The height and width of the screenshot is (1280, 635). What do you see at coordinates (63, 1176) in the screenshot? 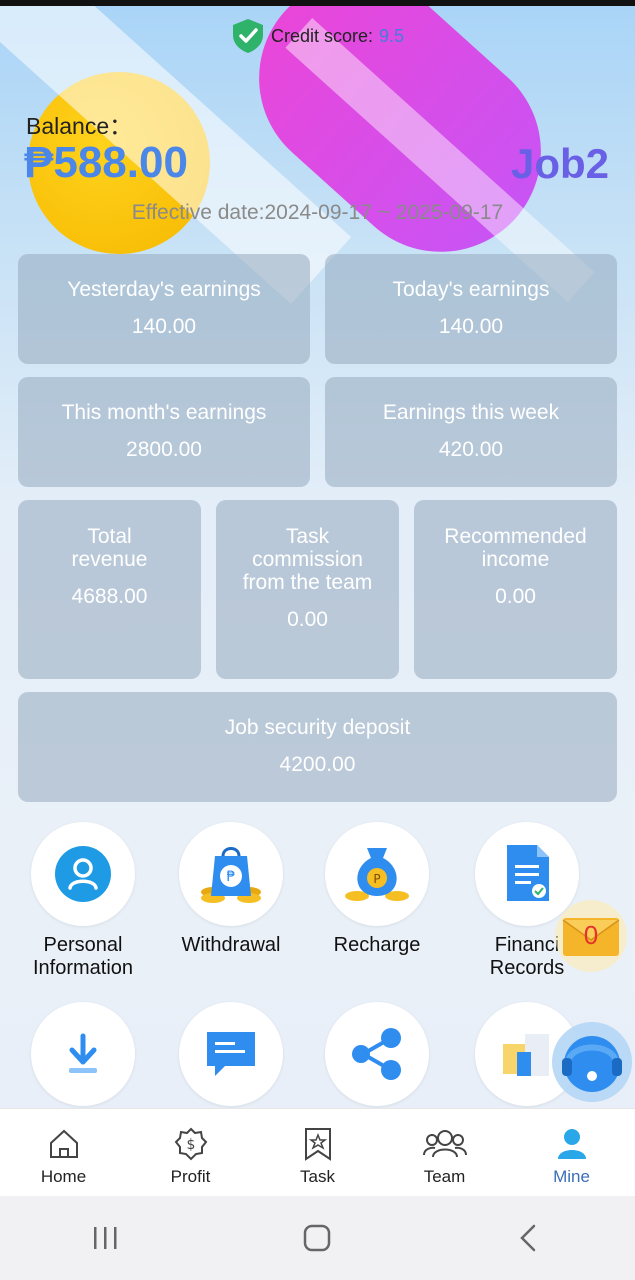
I see `tab-home-label: Home` at bounding box center [63, 1176].